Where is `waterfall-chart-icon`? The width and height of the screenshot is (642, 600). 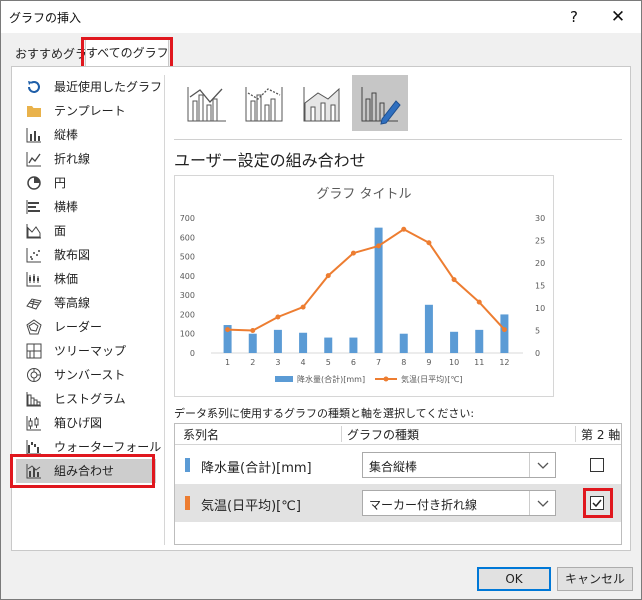 waterfall-chart-icon is located at coordinates (33, 447).